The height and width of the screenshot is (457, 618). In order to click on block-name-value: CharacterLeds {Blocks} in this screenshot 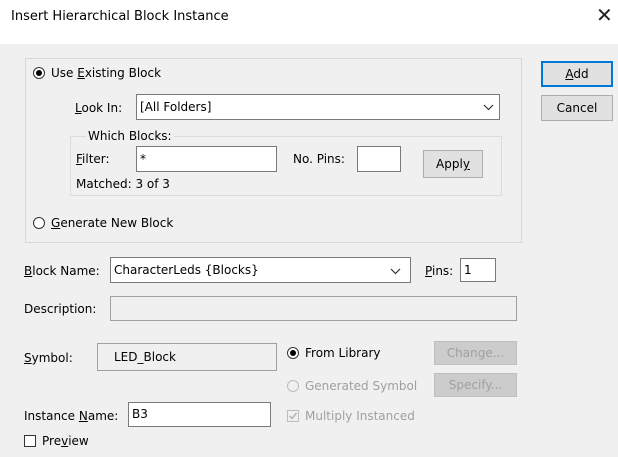, I will do `click(186, 270)`.